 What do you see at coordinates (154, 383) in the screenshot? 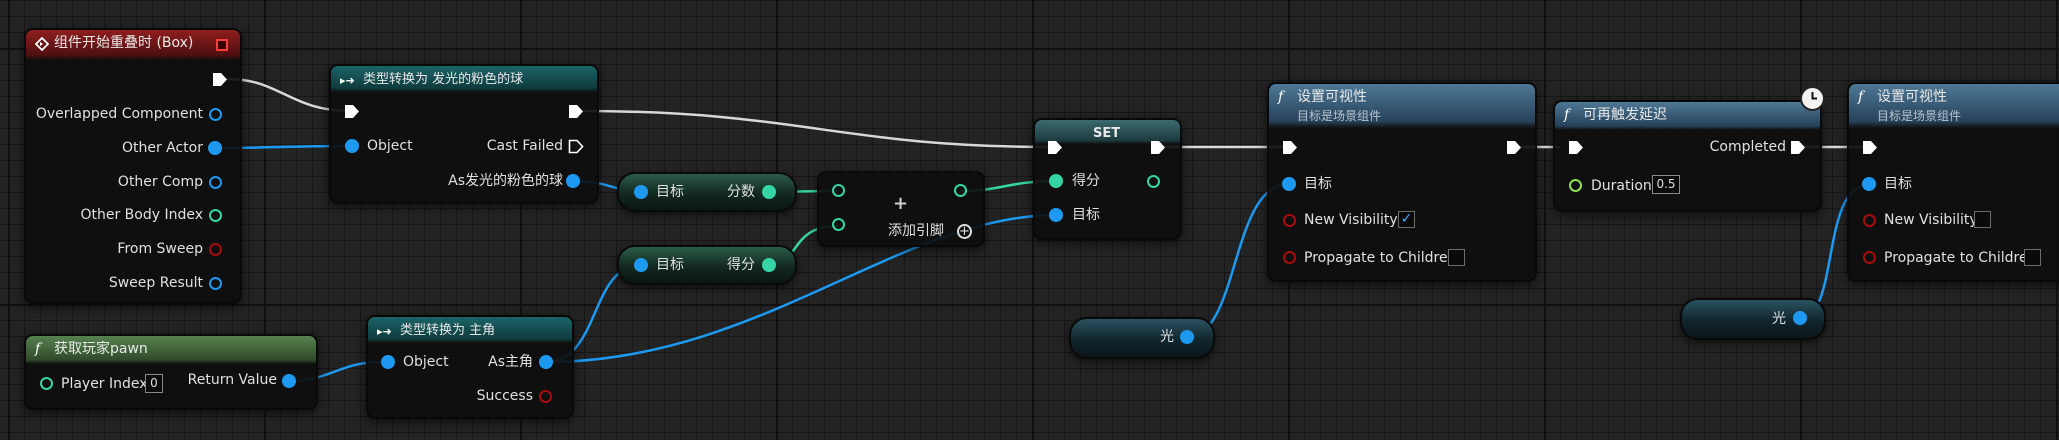
I see `player-index-input: 0` at bounding box center [154, 383].